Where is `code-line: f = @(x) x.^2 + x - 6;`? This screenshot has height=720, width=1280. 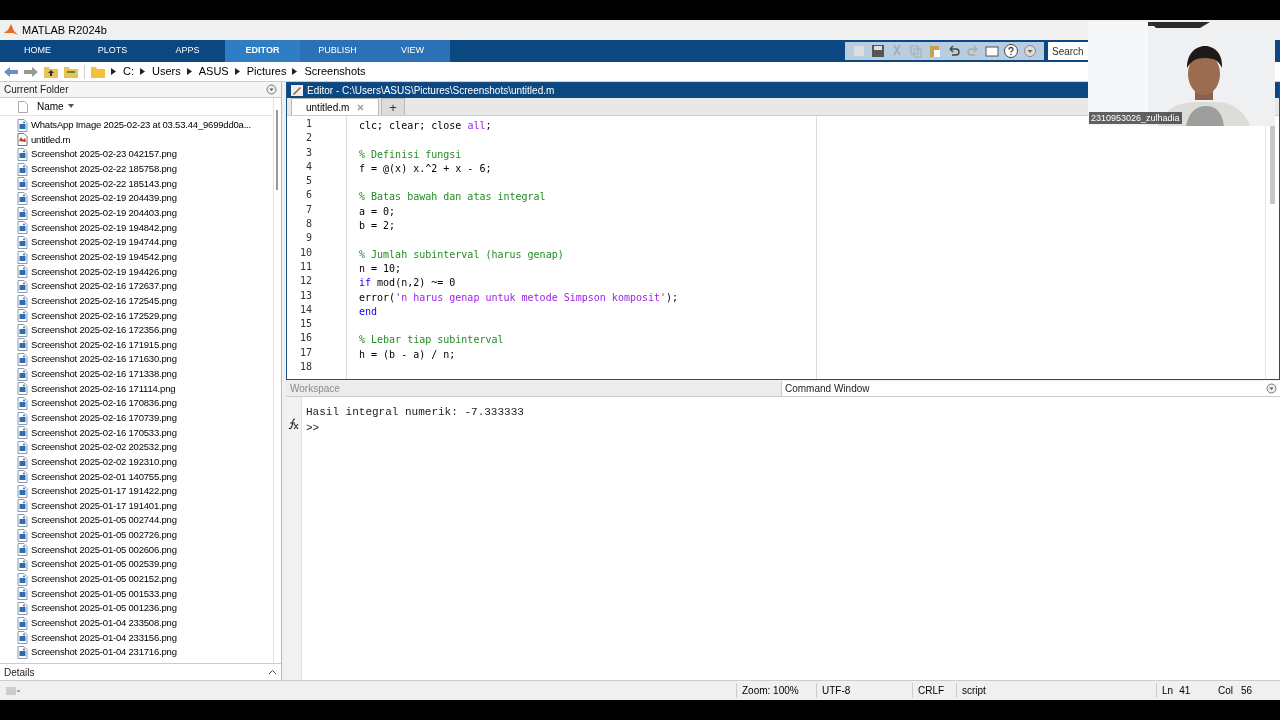 code-line: f = @(x) x.^2 + x - 6; is located at coordinates (425, 168).